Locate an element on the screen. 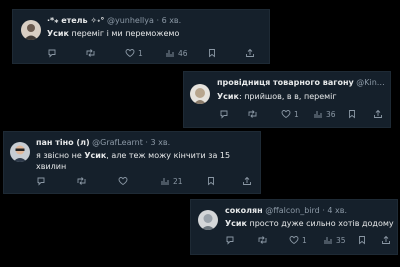 This screenshot has height=267, width=400. tweet-text-rest: переміг і ми переможемо is located at coordinates (124, 33).